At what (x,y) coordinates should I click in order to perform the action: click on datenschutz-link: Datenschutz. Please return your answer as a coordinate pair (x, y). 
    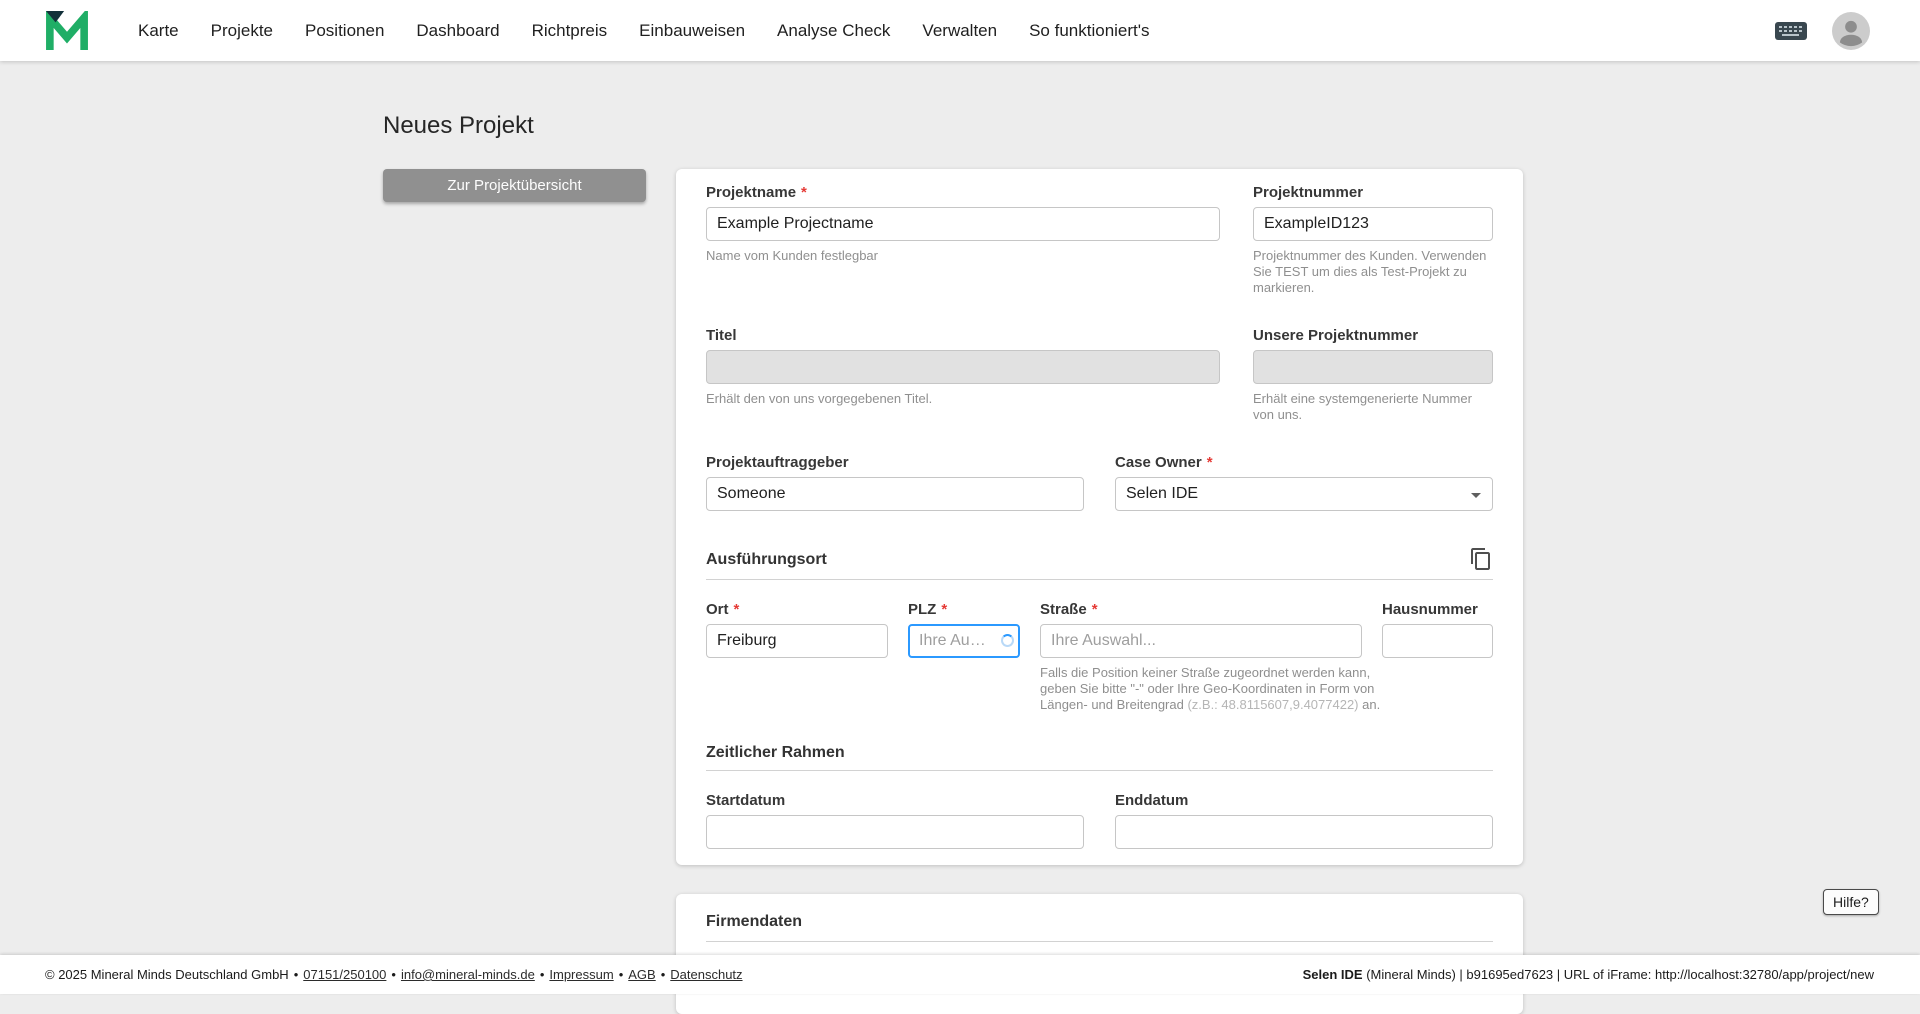
    Looking at the image, I should click on (706, 974).